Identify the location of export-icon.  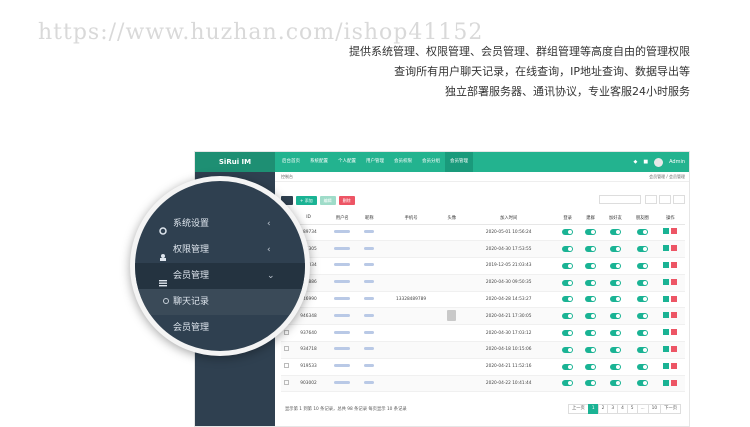
(665, 199).